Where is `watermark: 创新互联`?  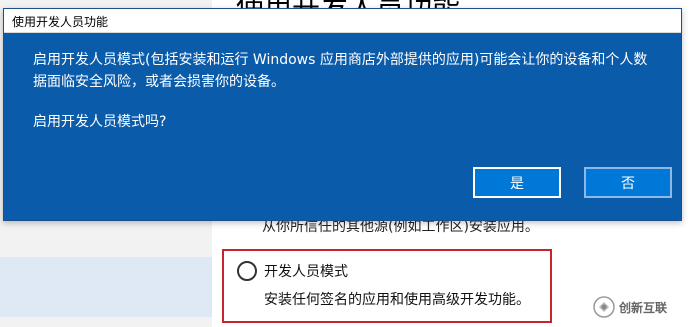 watermark: 创新互联 is located at coordinates (630, 307).